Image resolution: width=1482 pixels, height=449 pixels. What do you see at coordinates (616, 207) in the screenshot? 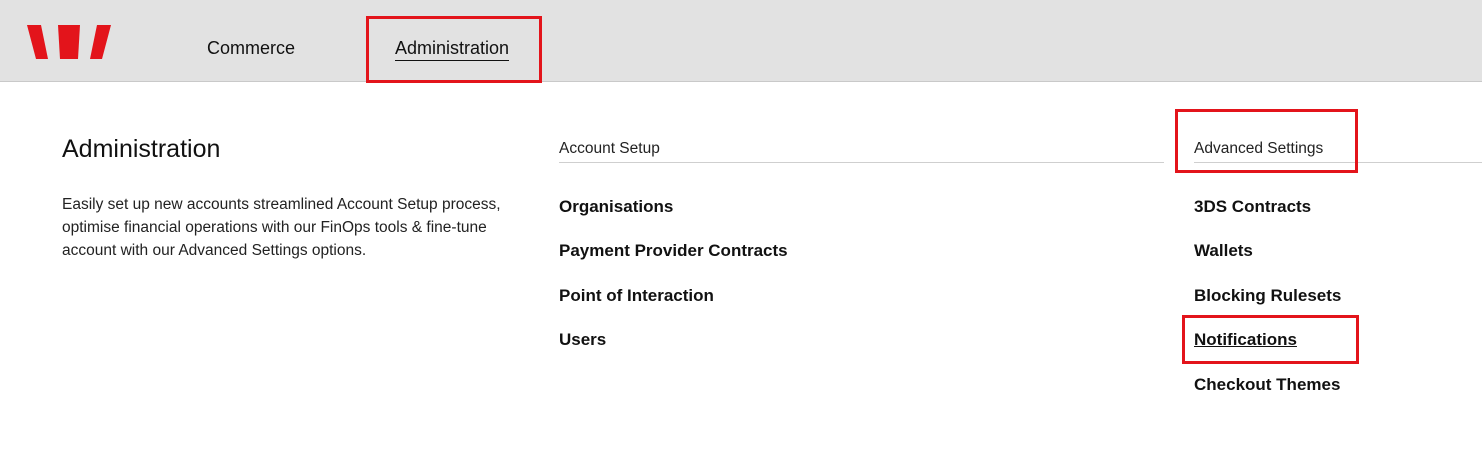
I see `menu-link-organisations: Organisations` at bounding box center [616, 207].